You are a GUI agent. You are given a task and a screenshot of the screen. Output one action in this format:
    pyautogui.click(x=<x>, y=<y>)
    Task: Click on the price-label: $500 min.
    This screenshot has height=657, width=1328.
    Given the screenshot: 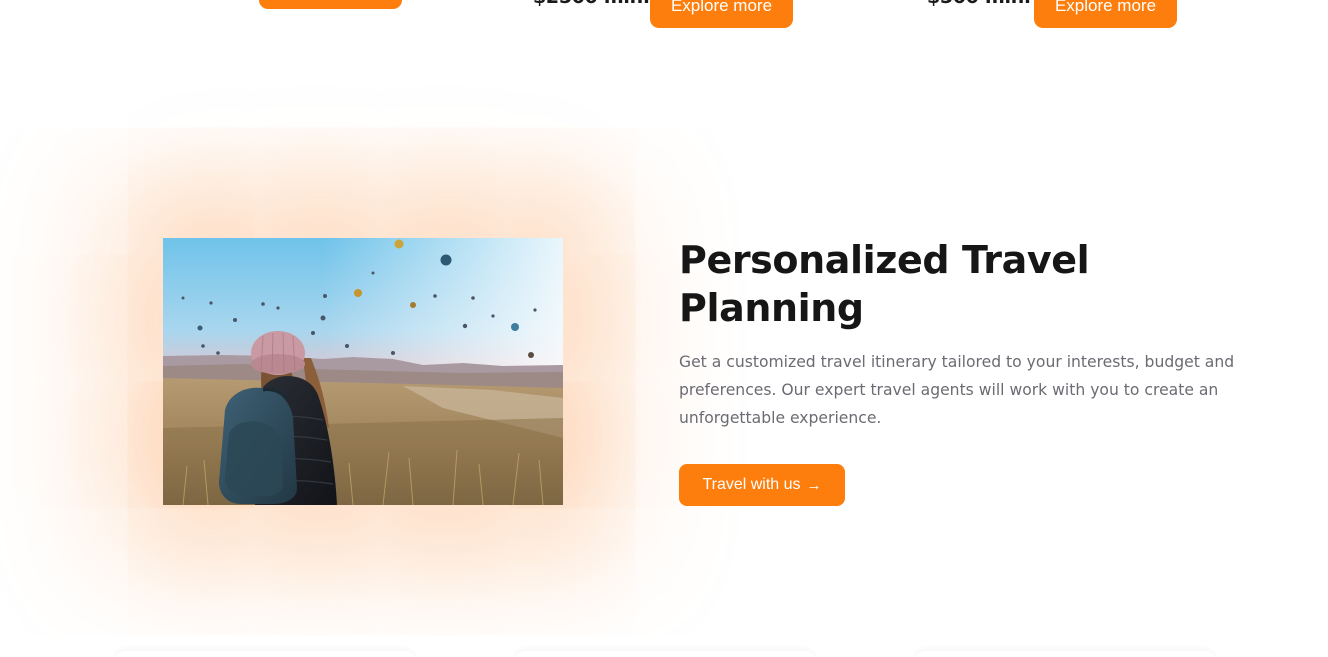 What is the action you would take?
    pyautogui.click(x=979, y=4)
    